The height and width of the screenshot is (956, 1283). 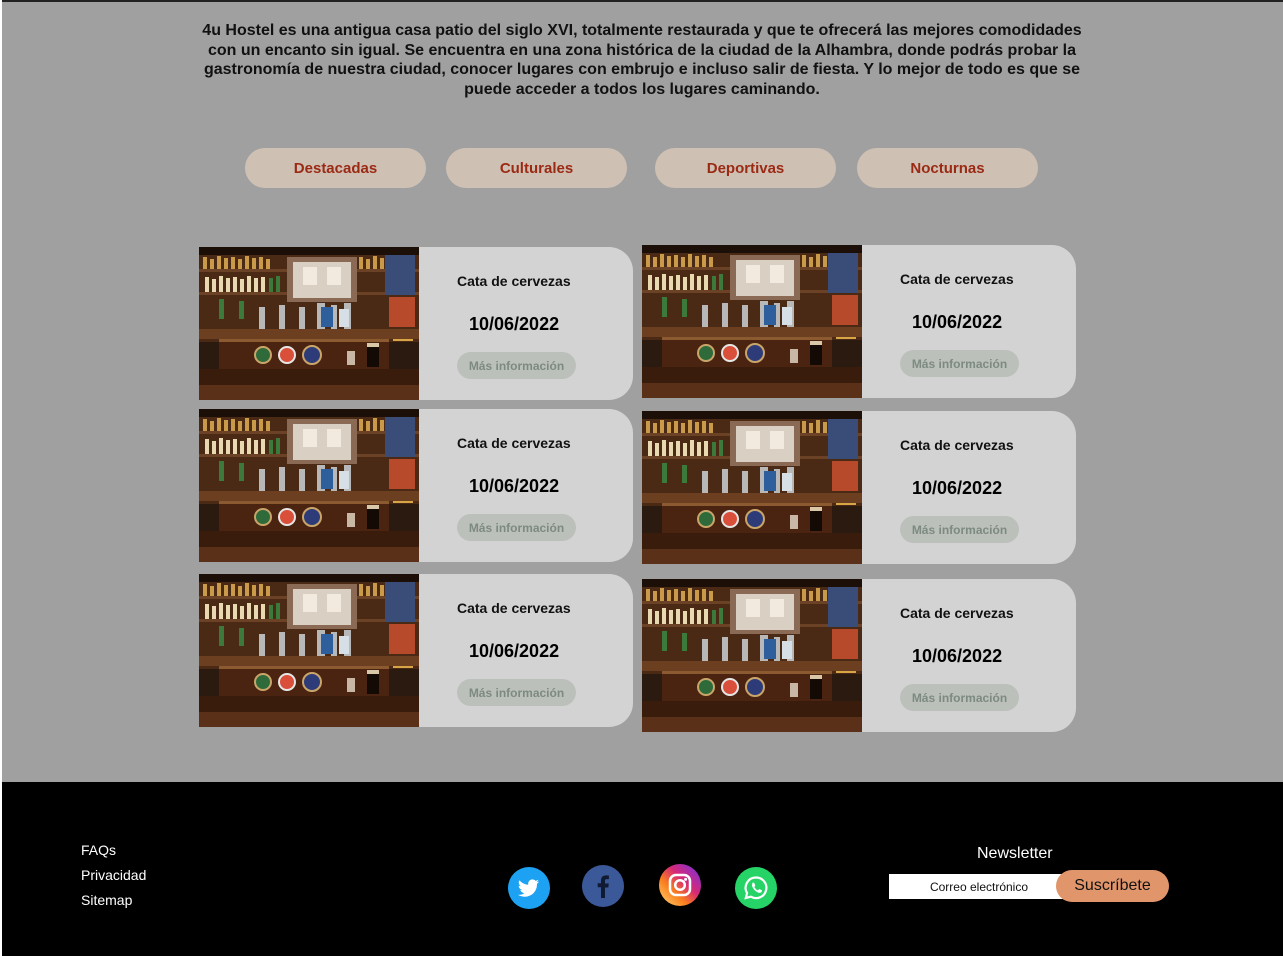 I want to click on subscribe-button: Suscríbete, so click(x=1112, y=886).